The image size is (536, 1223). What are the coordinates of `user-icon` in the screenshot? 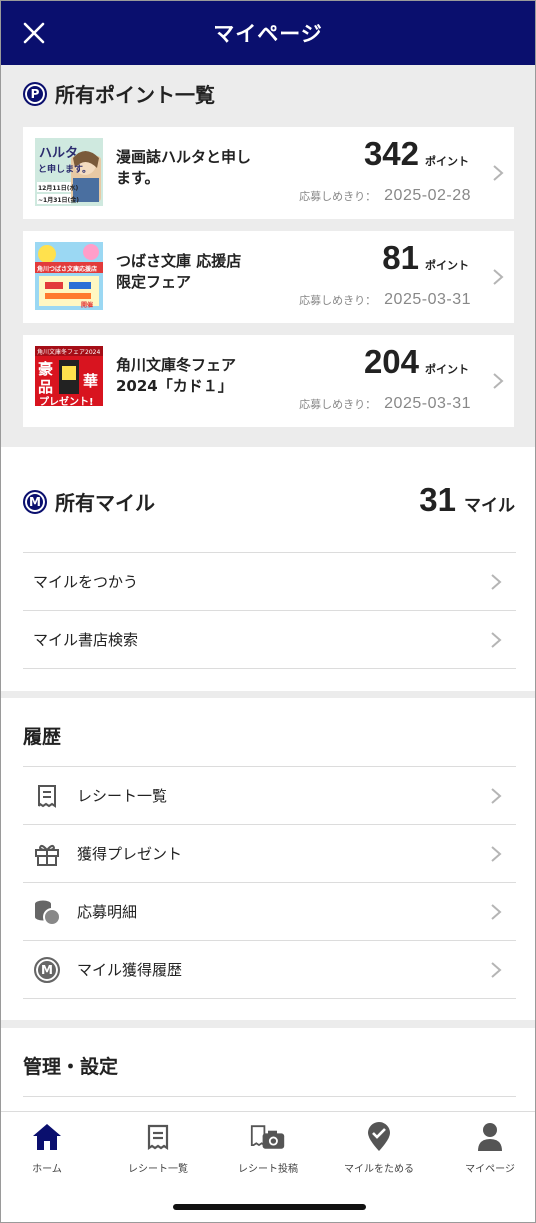 It's located at (490, 1137).